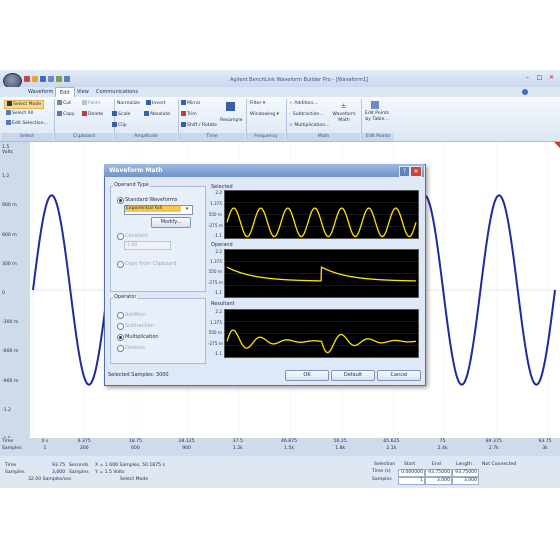 Image resolution: width=560 pixels, height=560 pixels. I want to click on standard-waveform-value: Exponential Fall, so click(153, 209).